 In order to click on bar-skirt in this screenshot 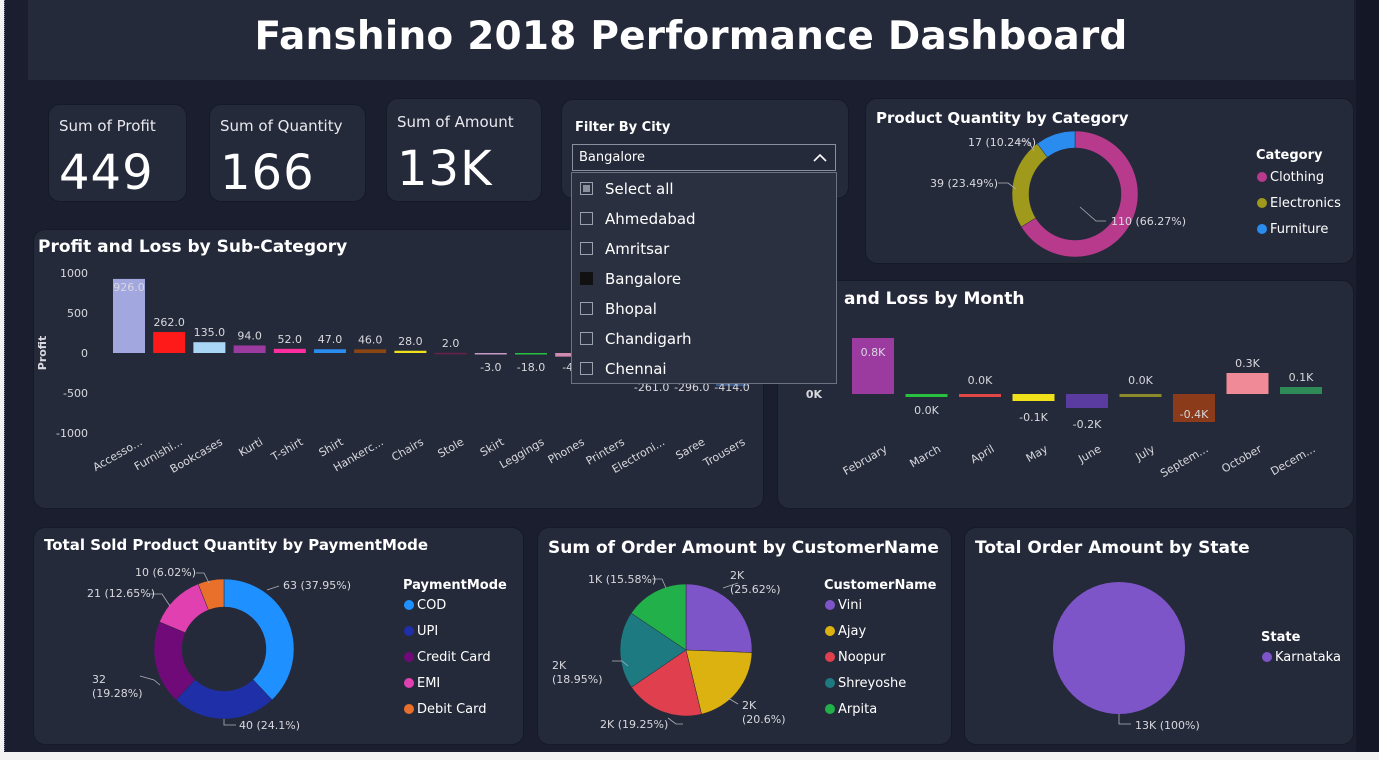, I will do `click(490, 354)`.